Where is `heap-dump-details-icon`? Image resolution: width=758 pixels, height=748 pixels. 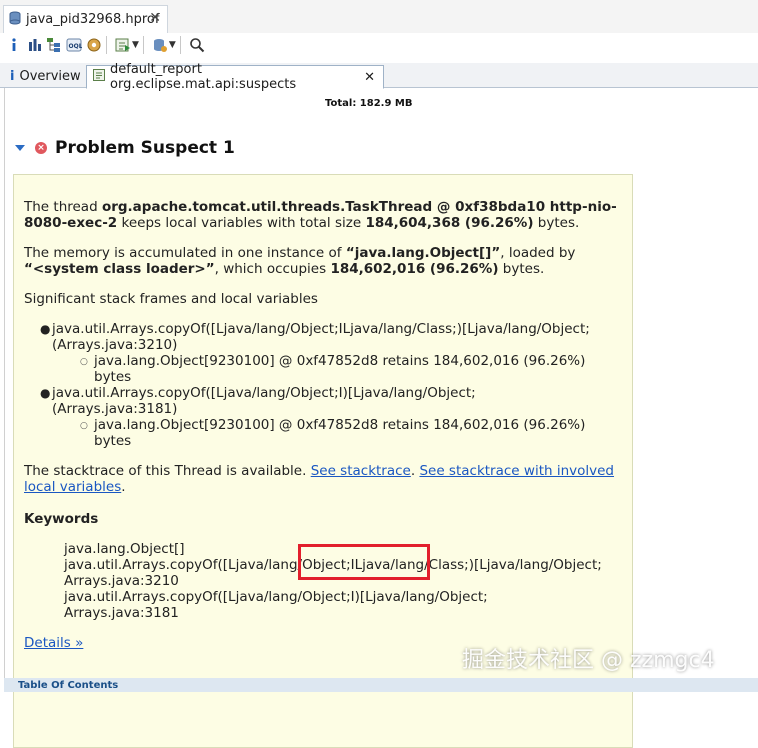
heap-dump-details-icon is located at coordinates (160, 45).